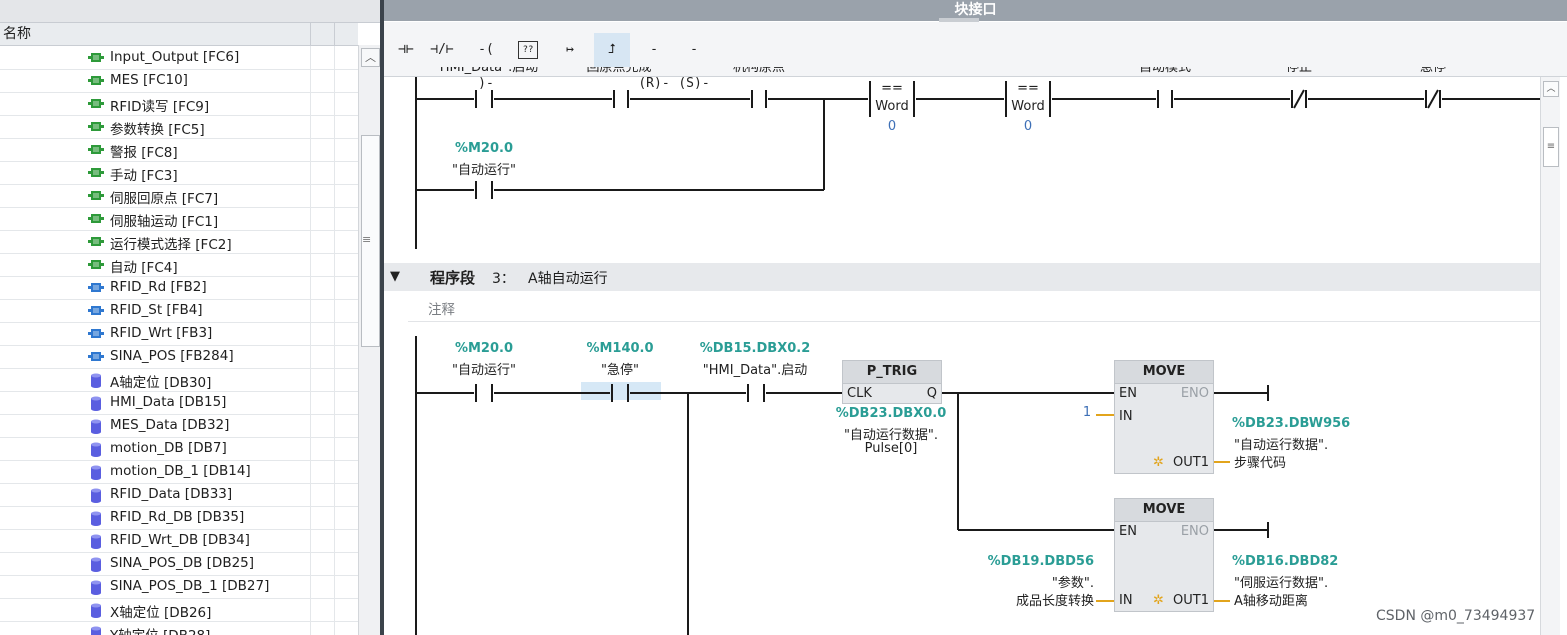  Describe the element at coordinates (179, 628) in the screenshot. I see `tree-item: Y轴定位 [DB28]` at that location.